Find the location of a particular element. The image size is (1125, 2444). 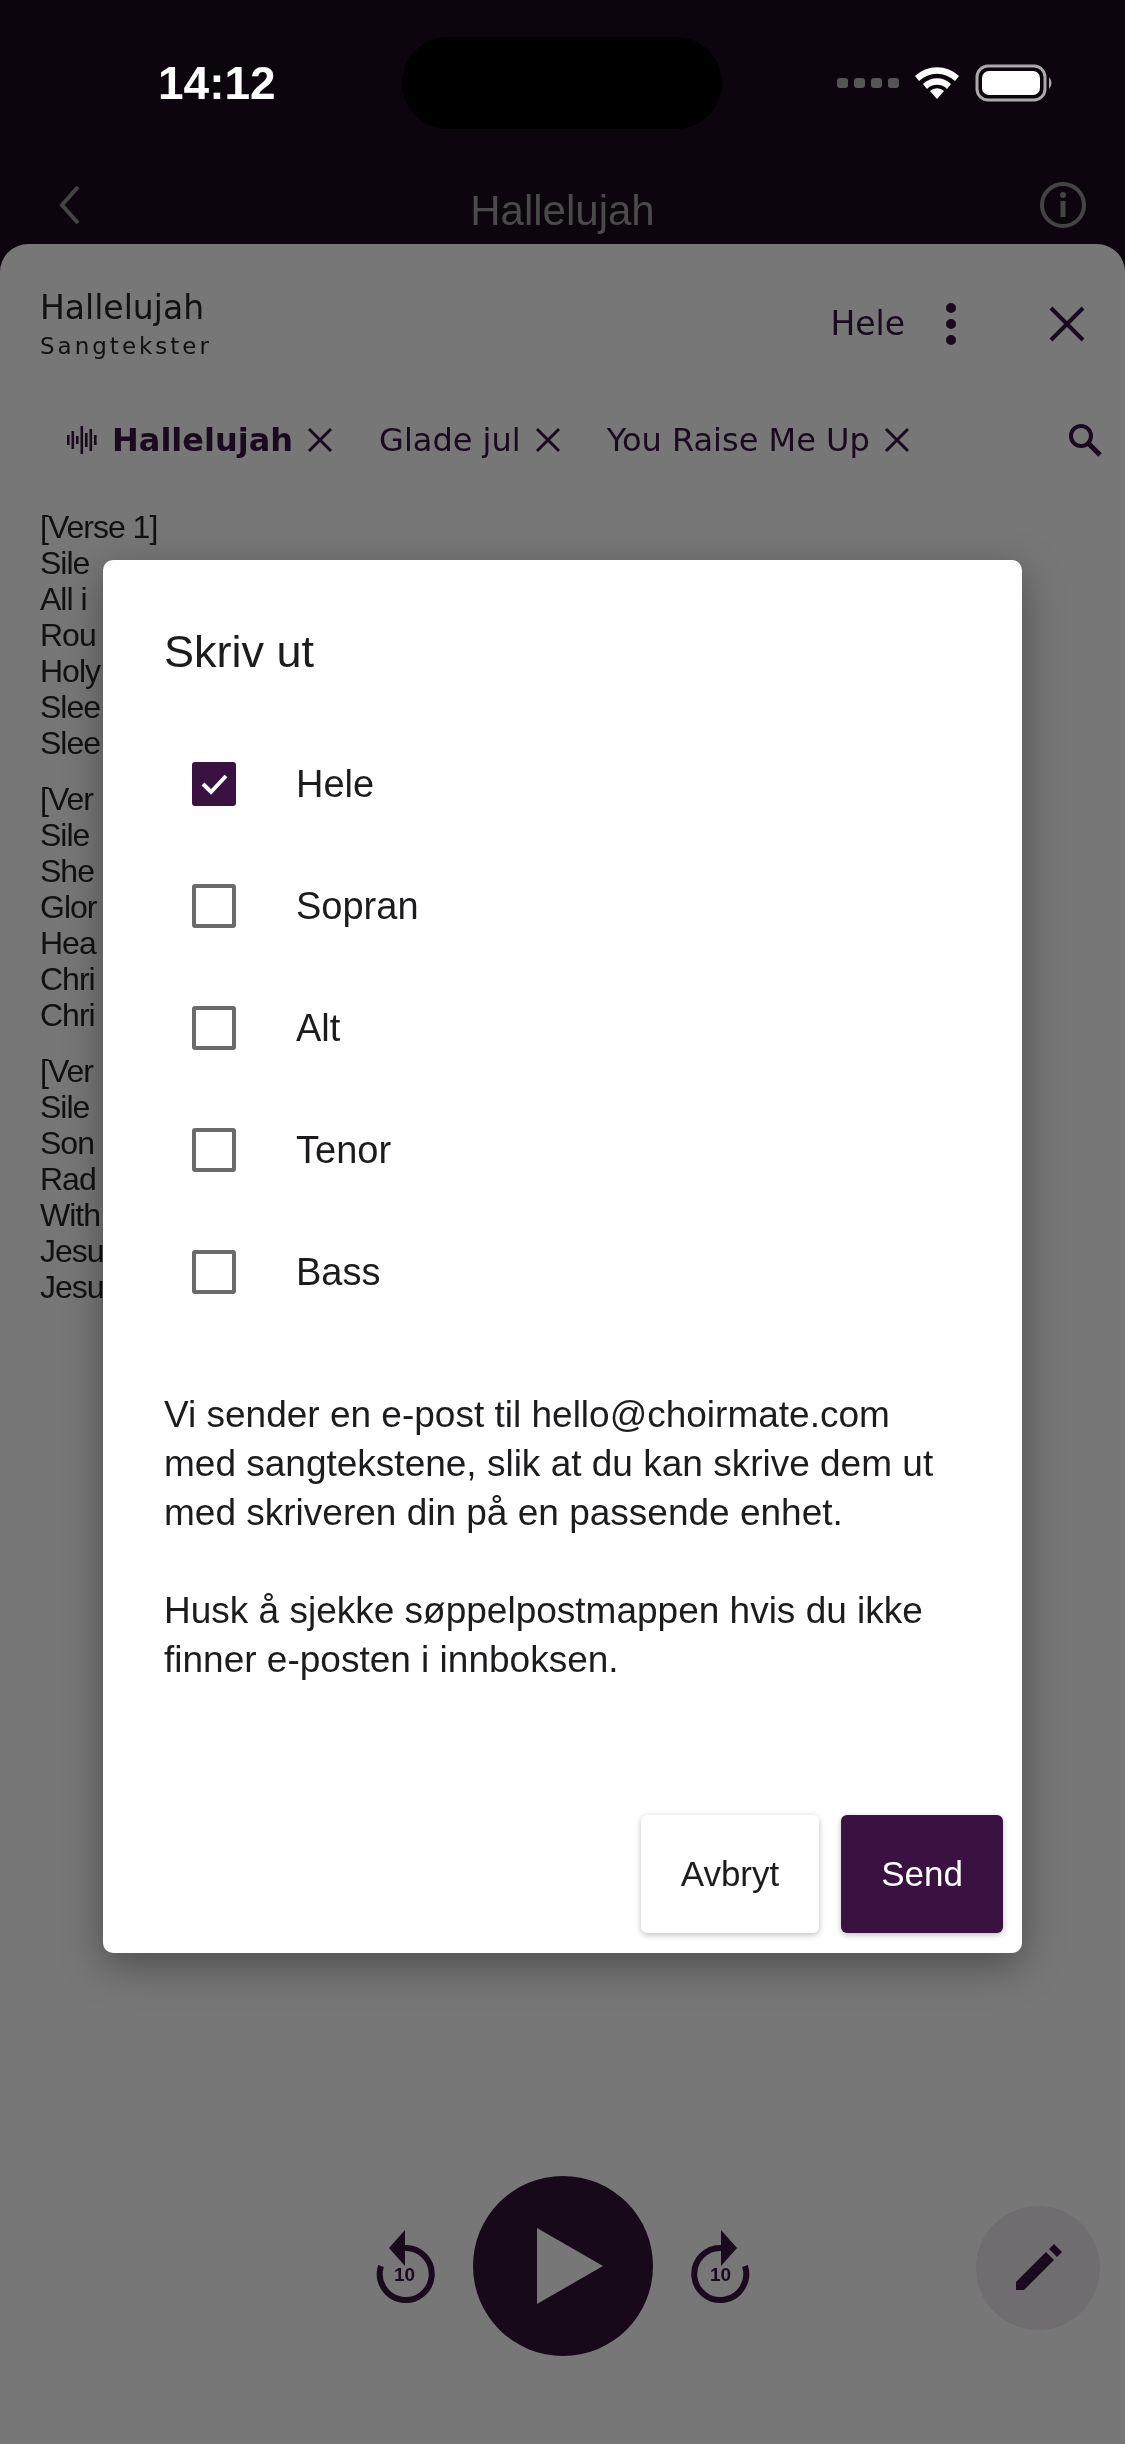

lyric-line: Rad is located at coordinates (68, 1179).